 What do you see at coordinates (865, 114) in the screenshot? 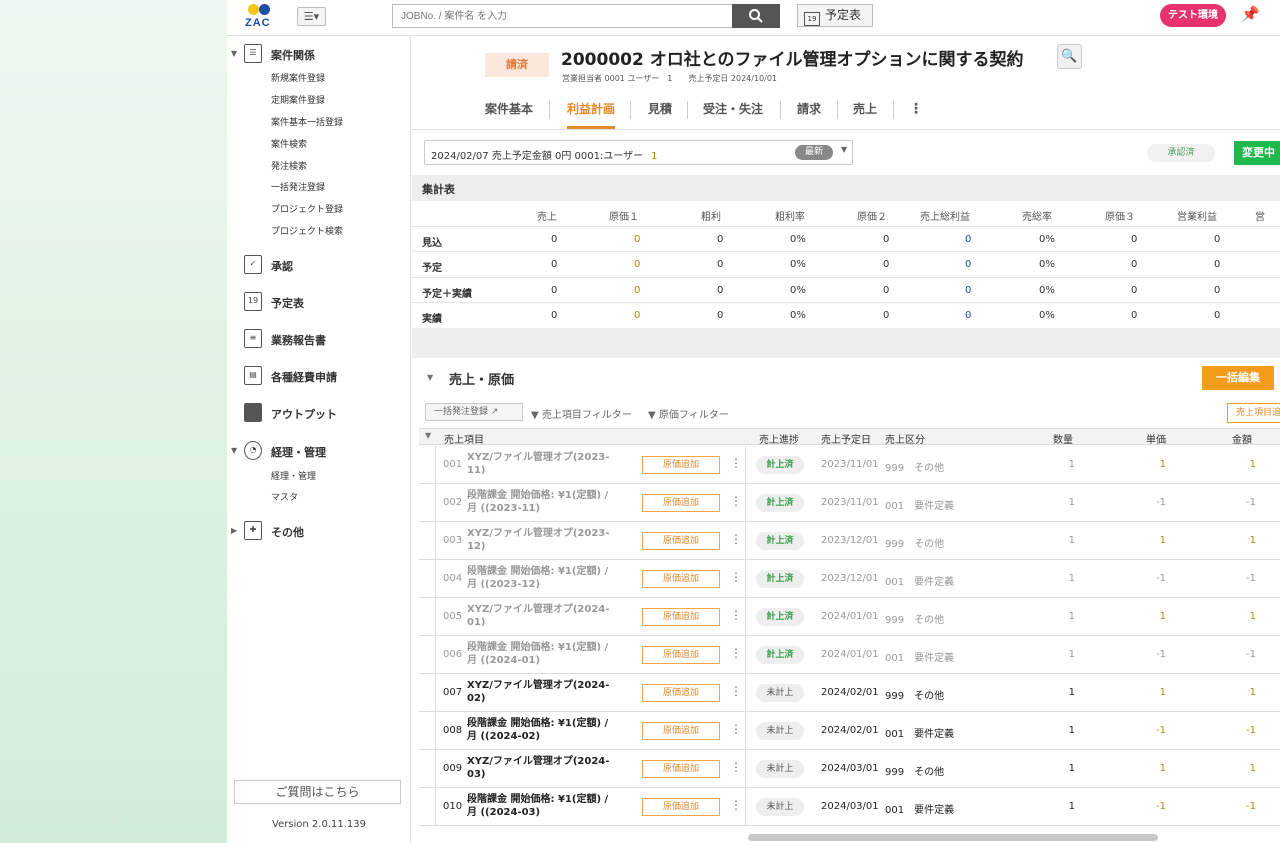
I see `tab-sales: 売上` at bounding box center [865, 114].